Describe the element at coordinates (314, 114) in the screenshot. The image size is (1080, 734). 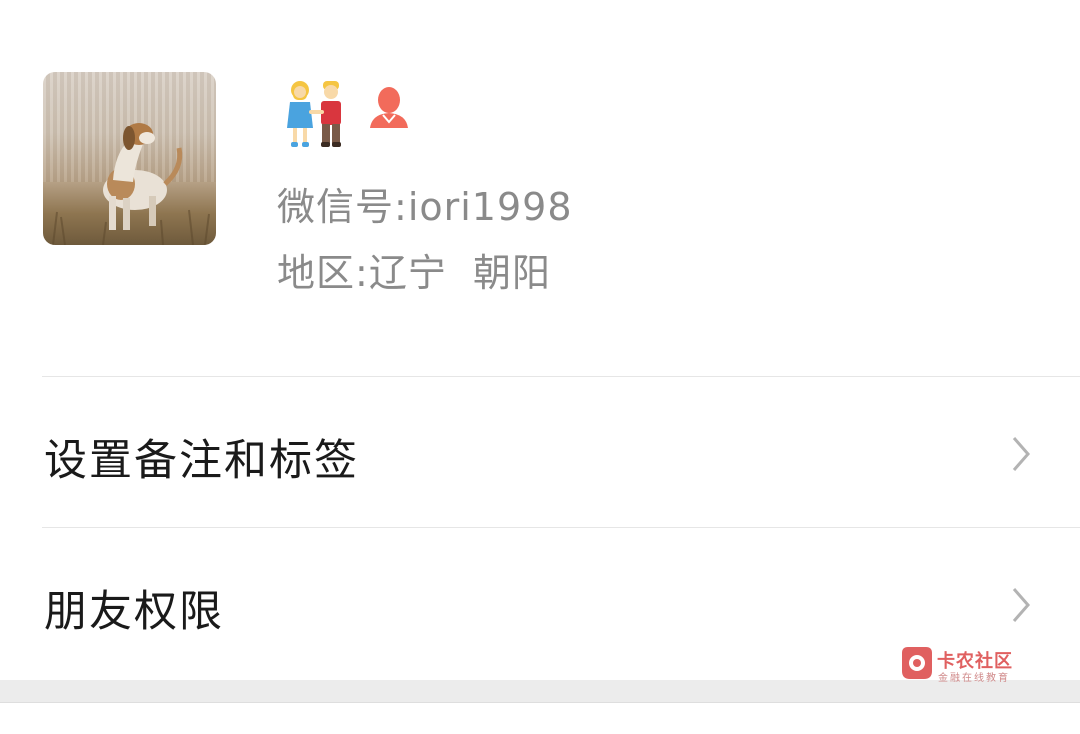
I see `couple-emoji-icon` at that location.